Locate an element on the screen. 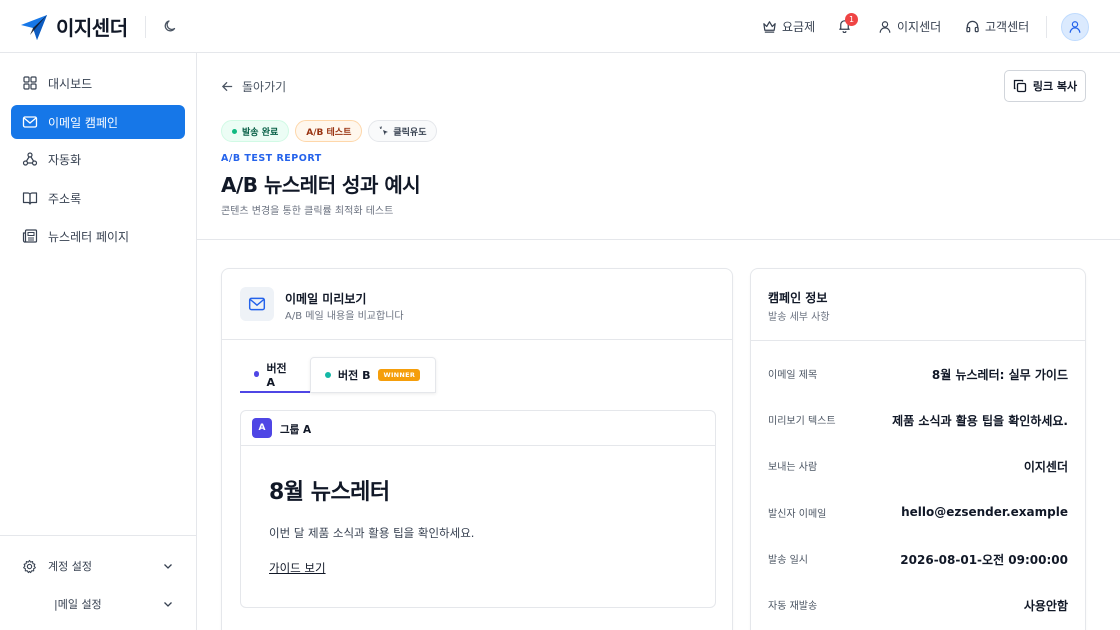 The width and height of the screenshot is (1120, 630). info-row: 발신자 이메일 hello@ezsender.example is located at coordinates (918, 514).